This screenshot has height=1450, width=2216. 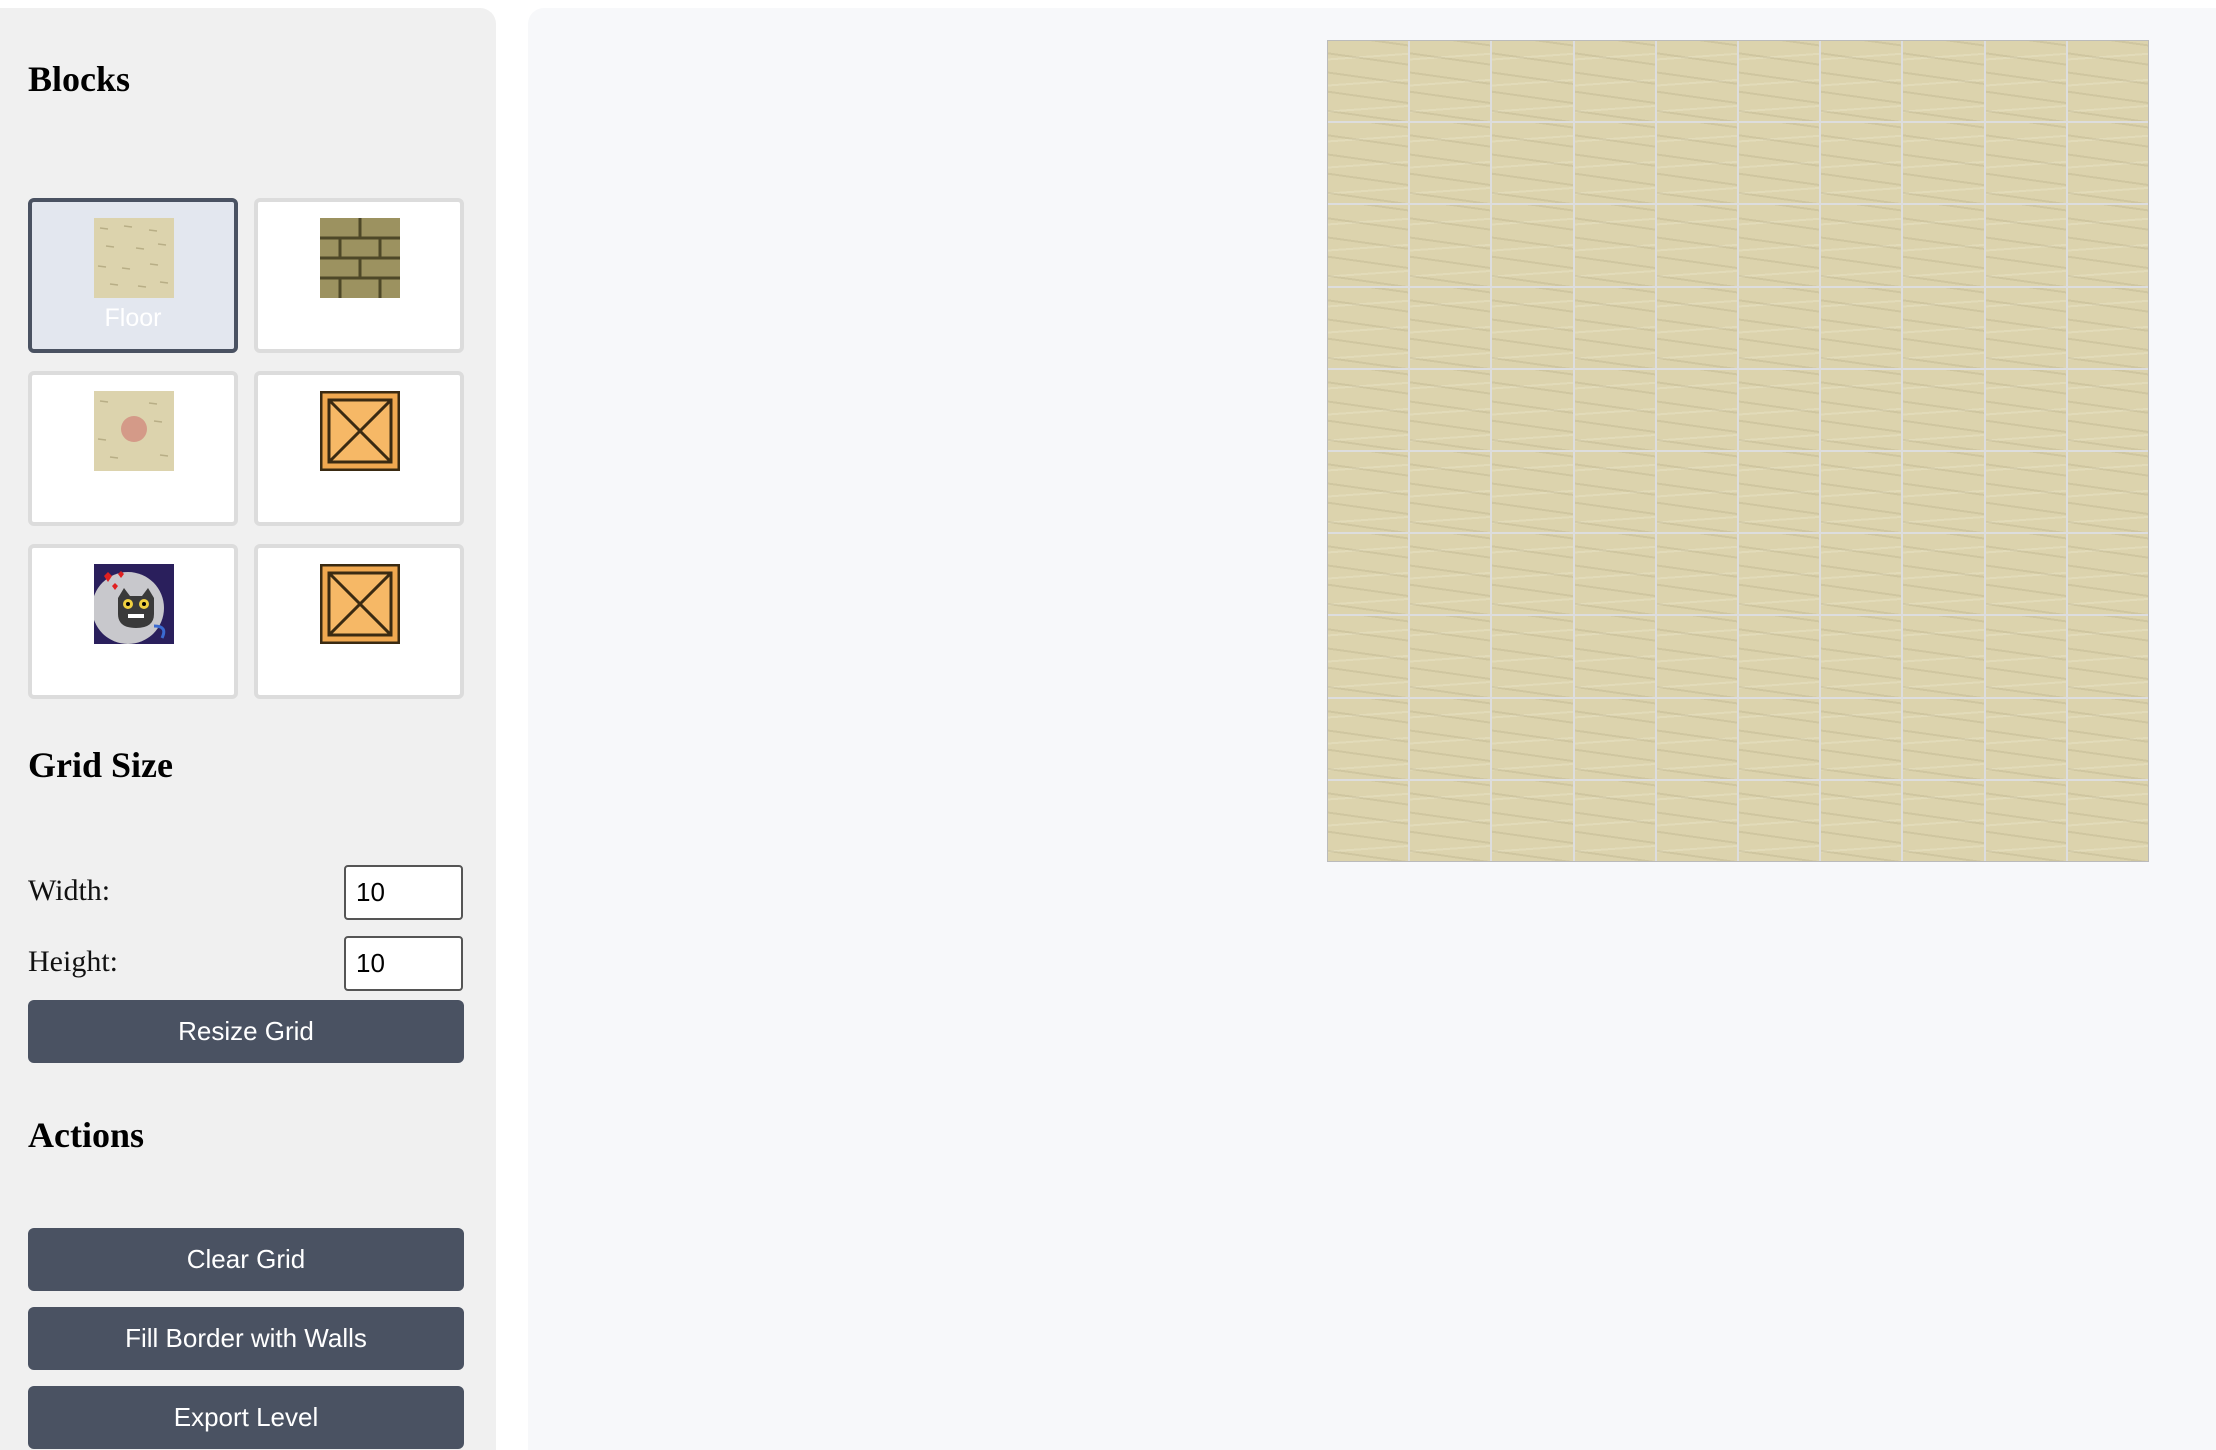 What do you see at coordinates (246, 1338) in the screenshot?
I see `fill-border-button: Fill Border with Walls` at bounding box center [246, 1338].